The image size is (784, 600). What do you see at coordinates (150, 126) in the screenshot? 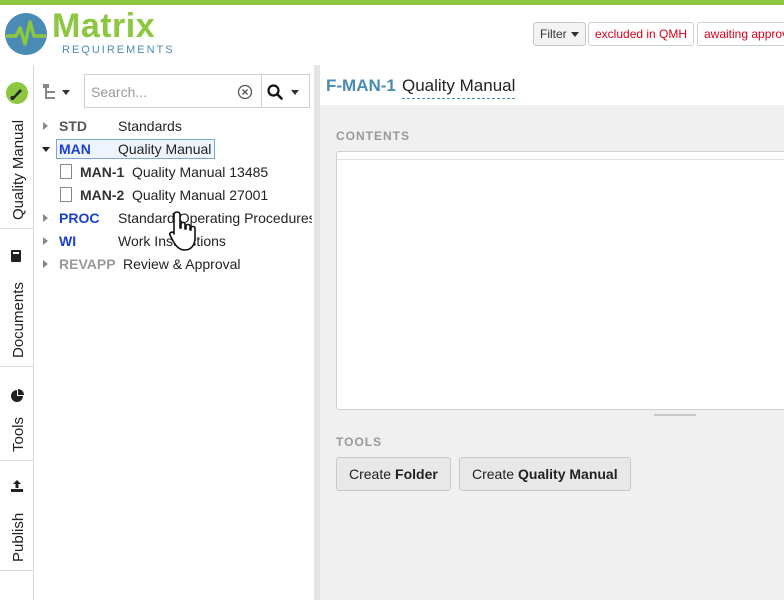
I see `tree-item-label: Standards` at bounding box center [150, 126].